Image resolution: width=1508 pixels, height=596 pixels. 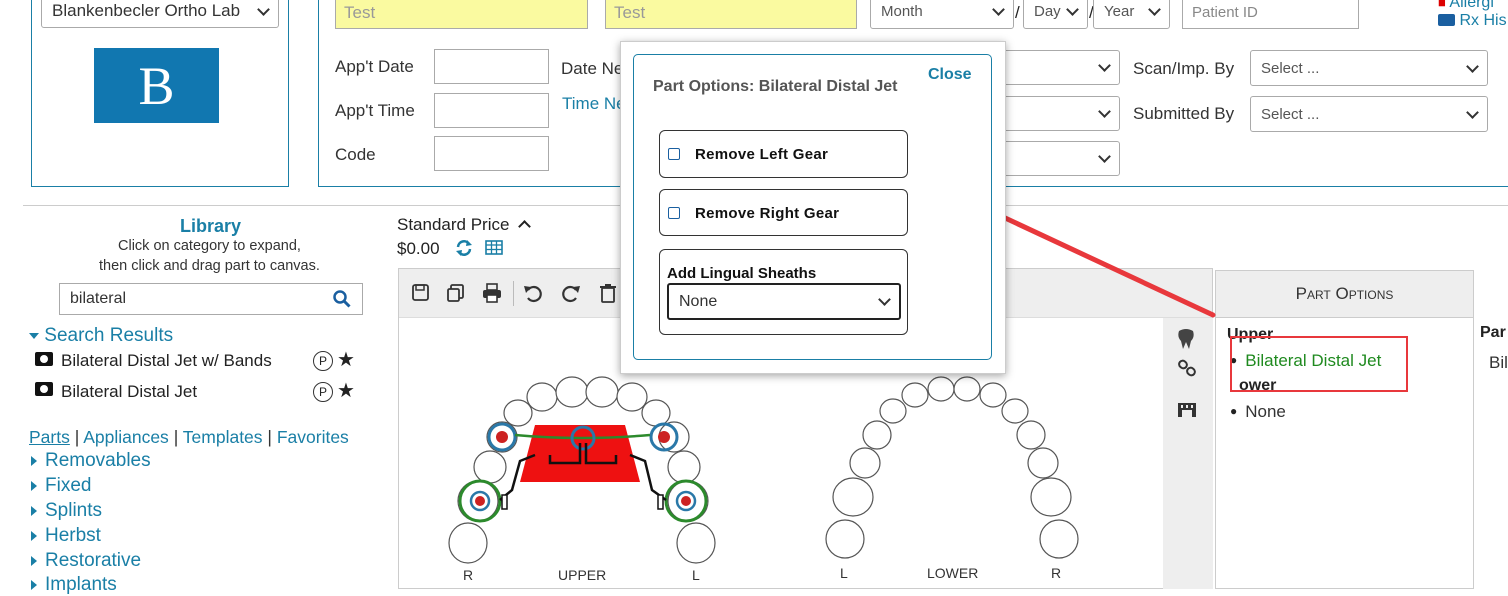 What do you see at coordinates (66, 511) in the screenshot?
I see `category-splints: Splints` at bounding box center [66, 511].